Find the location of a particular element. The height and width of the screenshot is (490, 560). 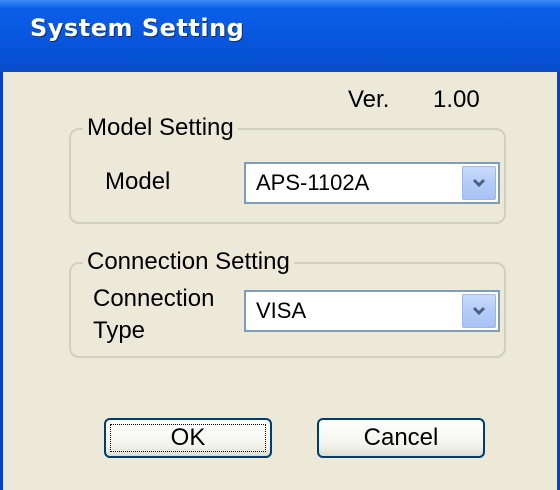

connection-setting-legend: Connection Setting is located at coordinates (188, 262).